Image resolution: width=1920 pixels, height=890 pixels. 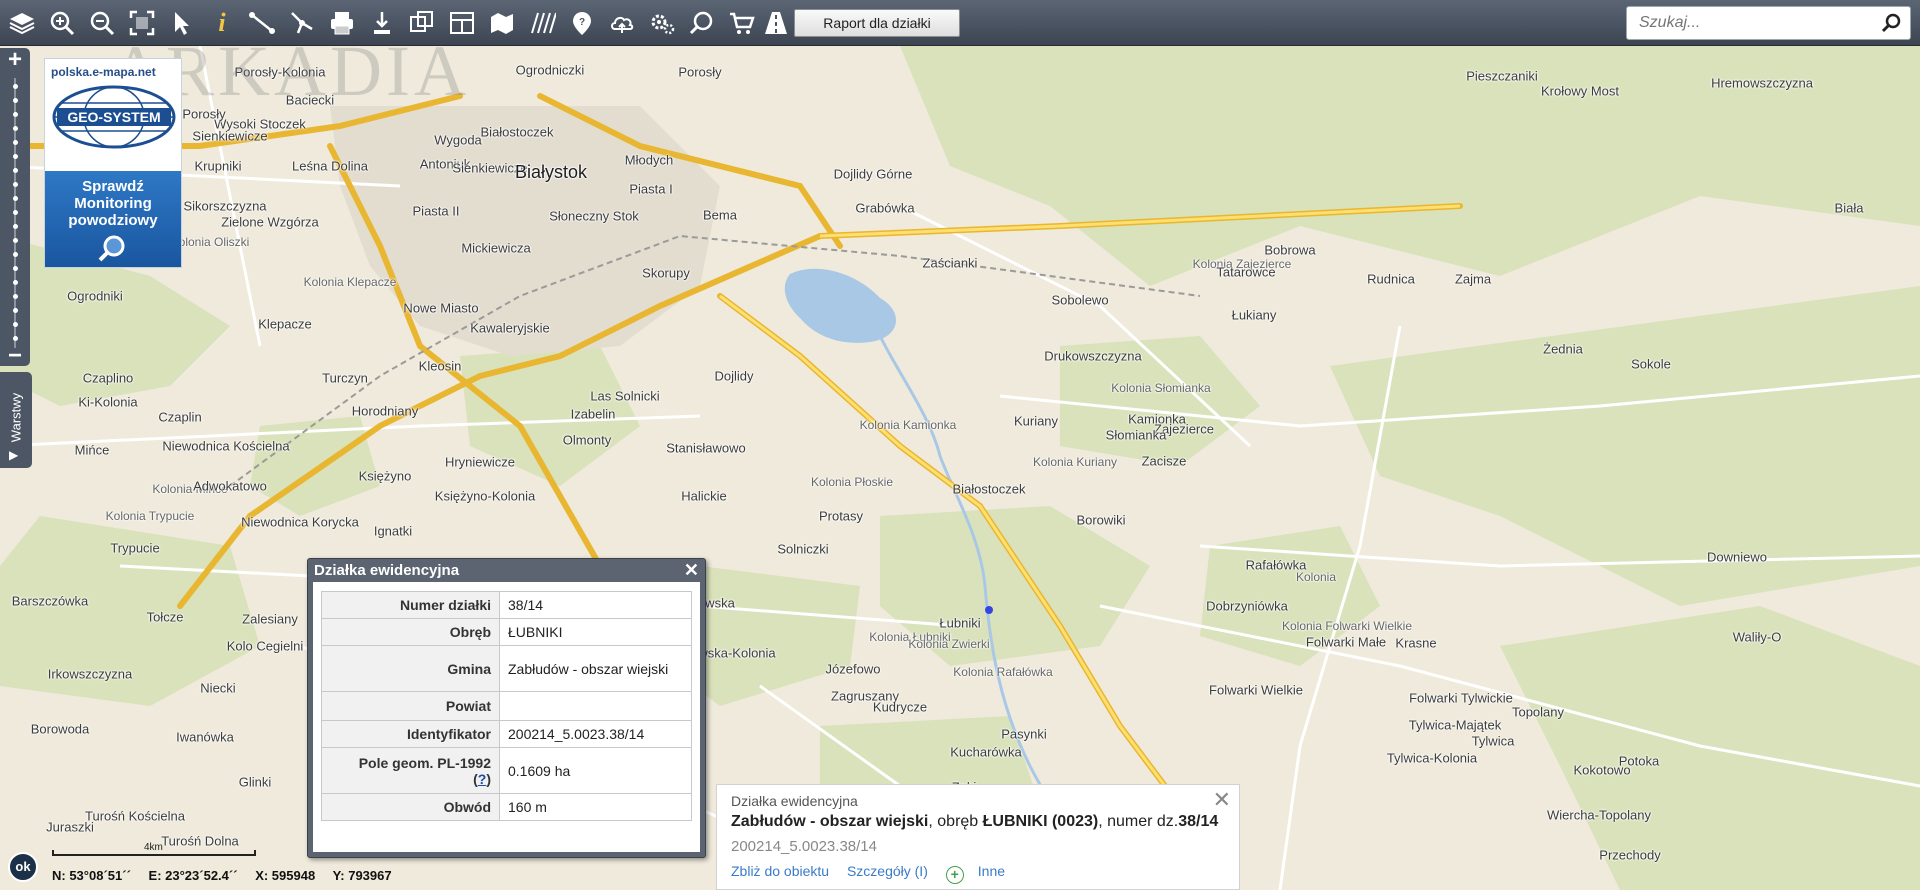 What do you see at coordinates (1891, 23) in the screenshot?
I see `search-icon` at bounding box center [1891, 23].